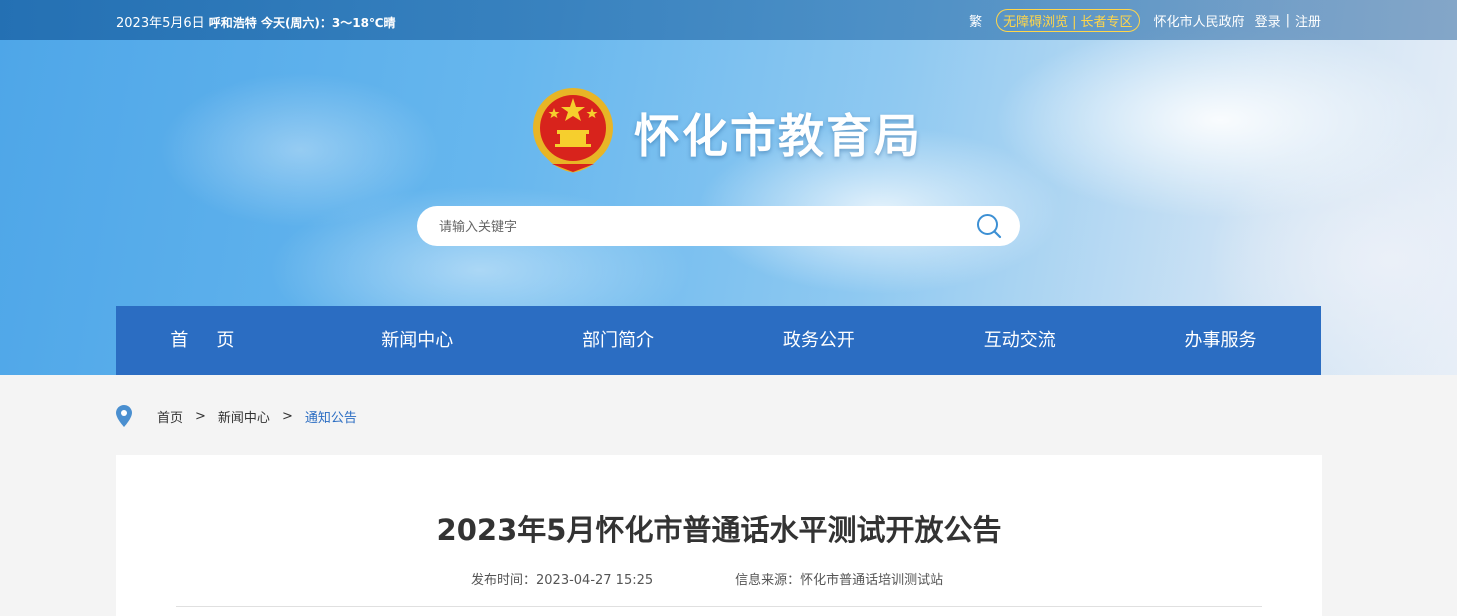 This screenshot has height=616, width=1457. What do you see at coordinates (778, 136) in the screenshot?
I see `site-title: 怀化市教育局` at bounding box center [778, 136].